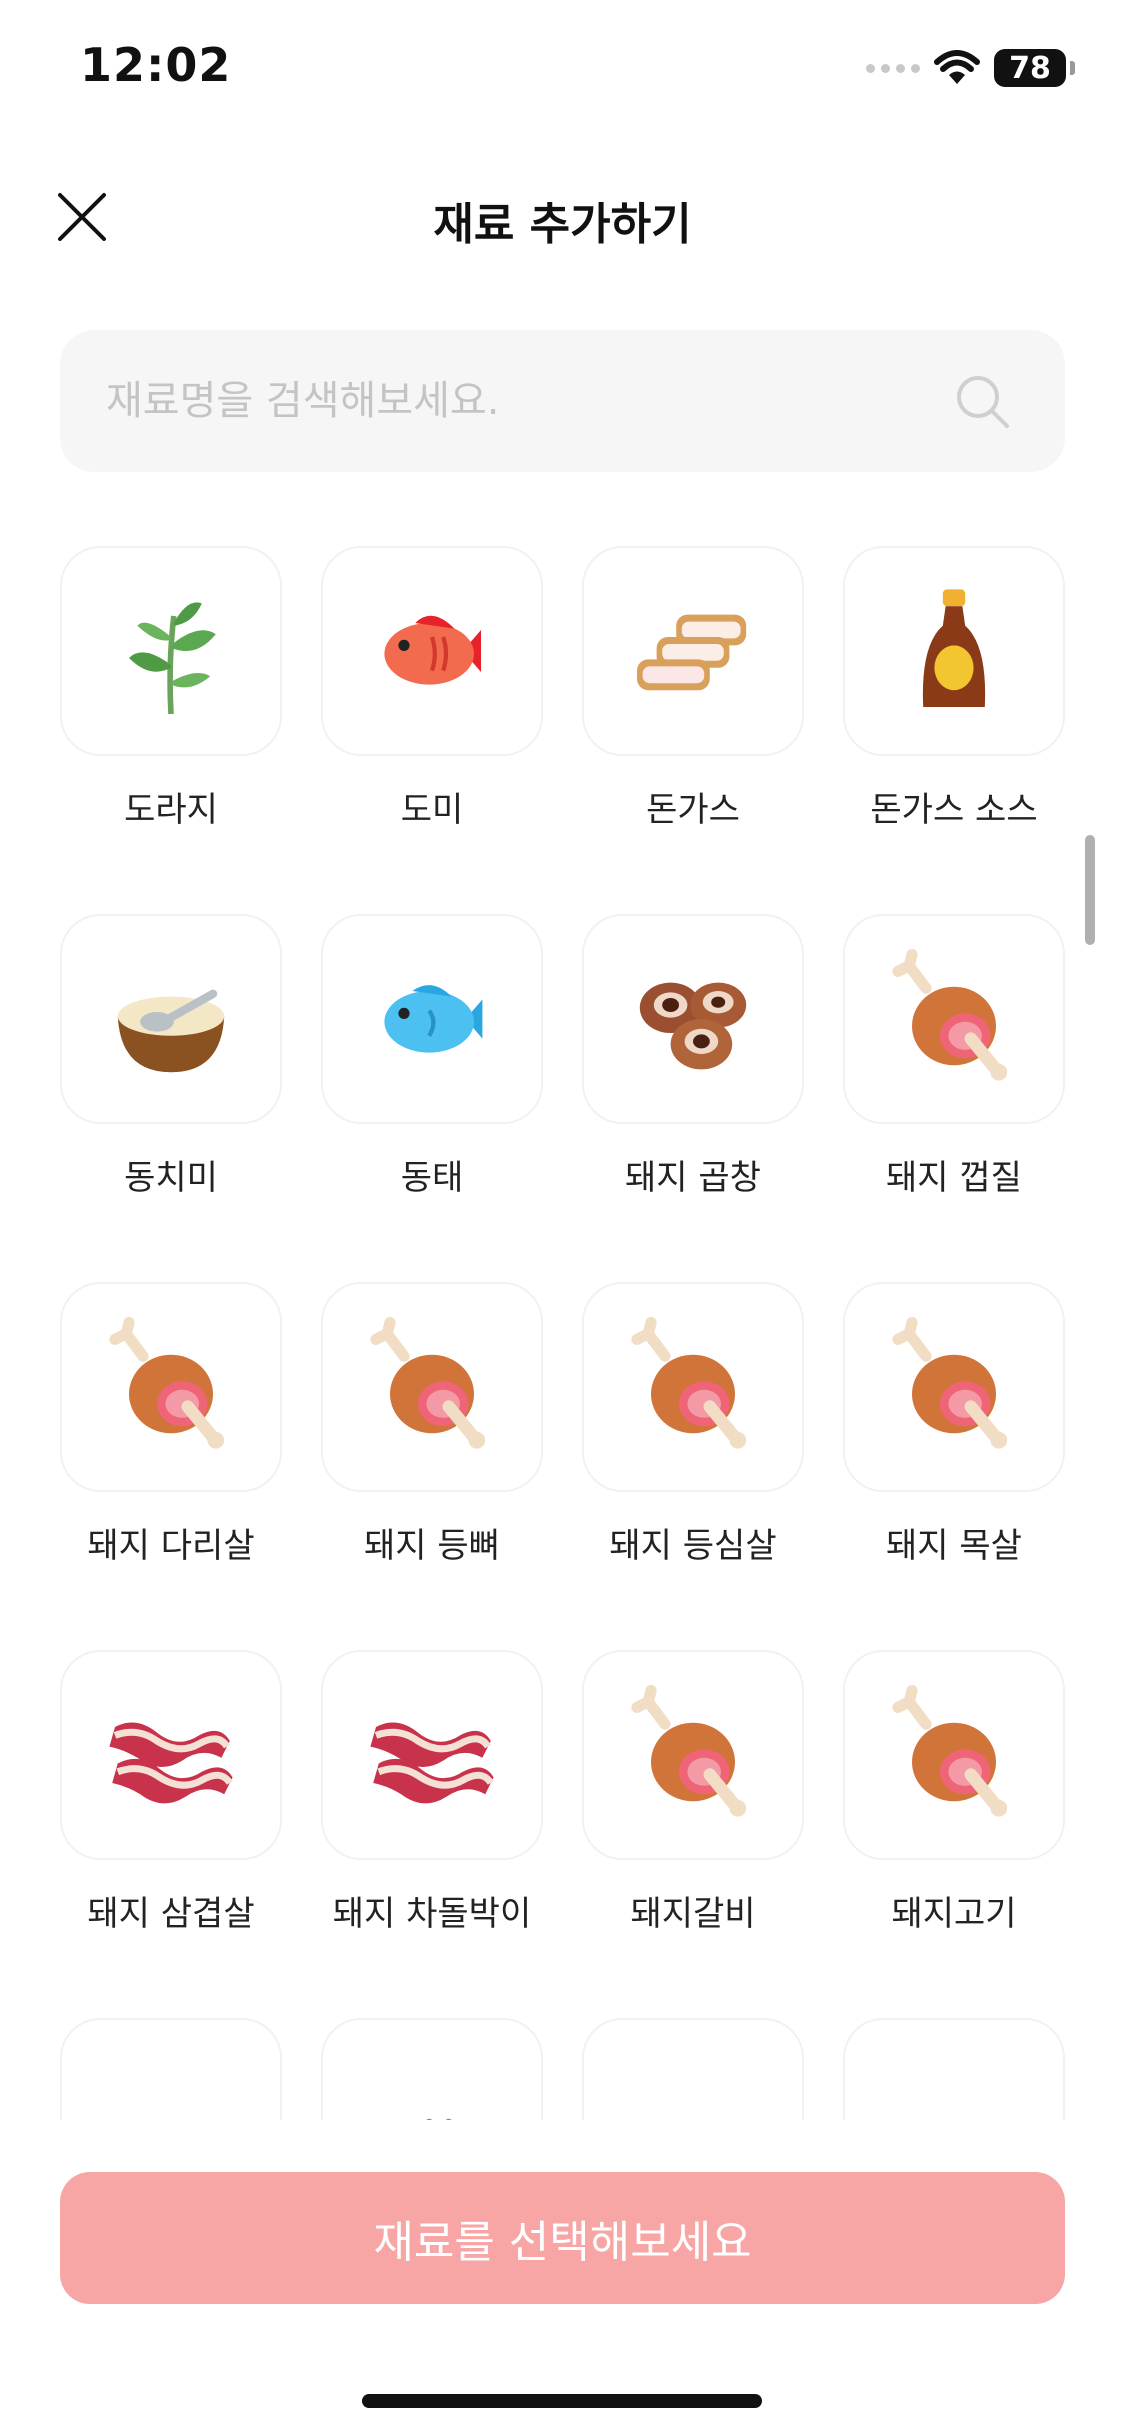  I want to click on ingredient-label: 돈가스 소스, so click(954, 810).